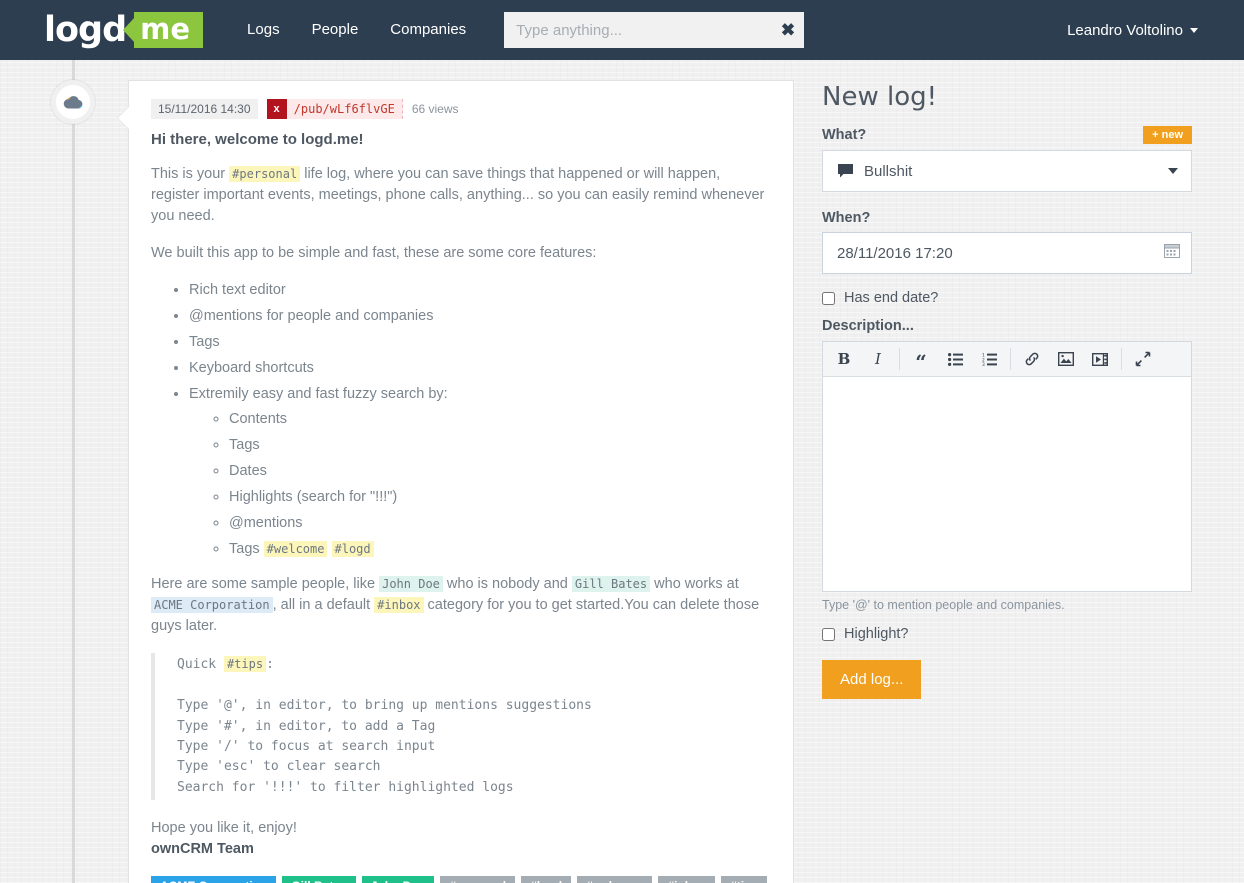 The width and height of the screenshot is (1244, 883). Describe the element at coordinates (687, 879) in the screenshot. I see `chip-inbox: #inbox` at that location.